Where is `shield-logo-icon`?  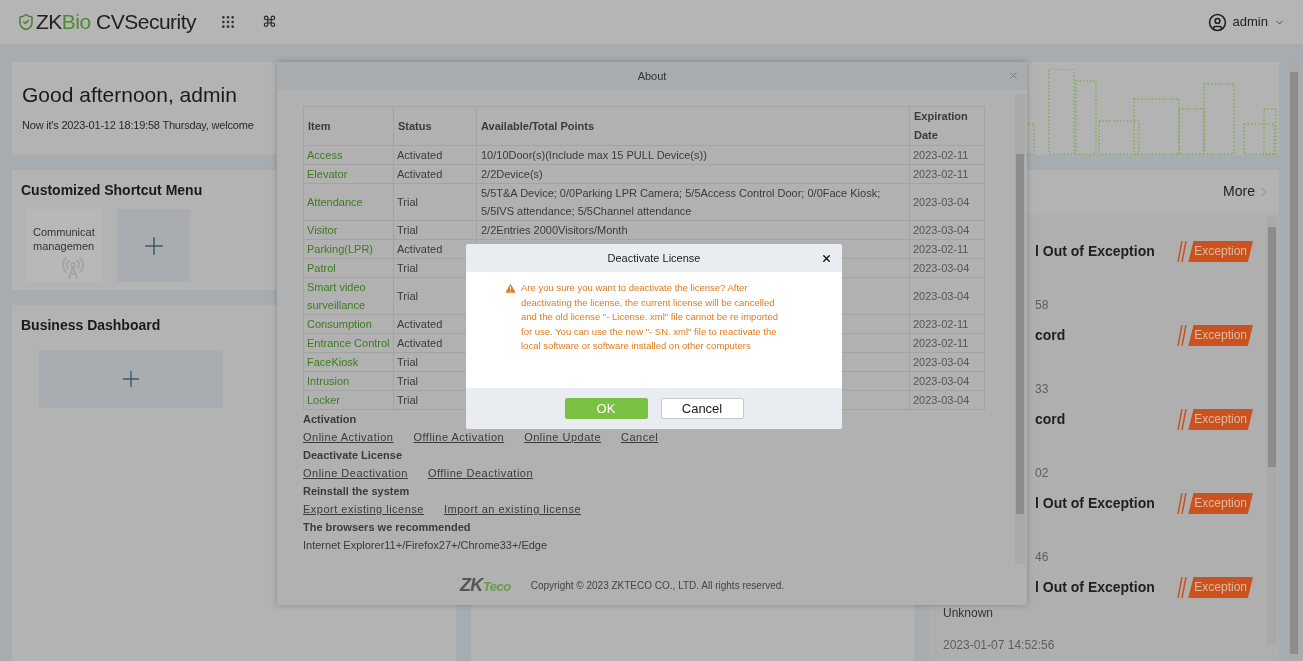
shield-logo-icon is located at coordinates (26, 22).